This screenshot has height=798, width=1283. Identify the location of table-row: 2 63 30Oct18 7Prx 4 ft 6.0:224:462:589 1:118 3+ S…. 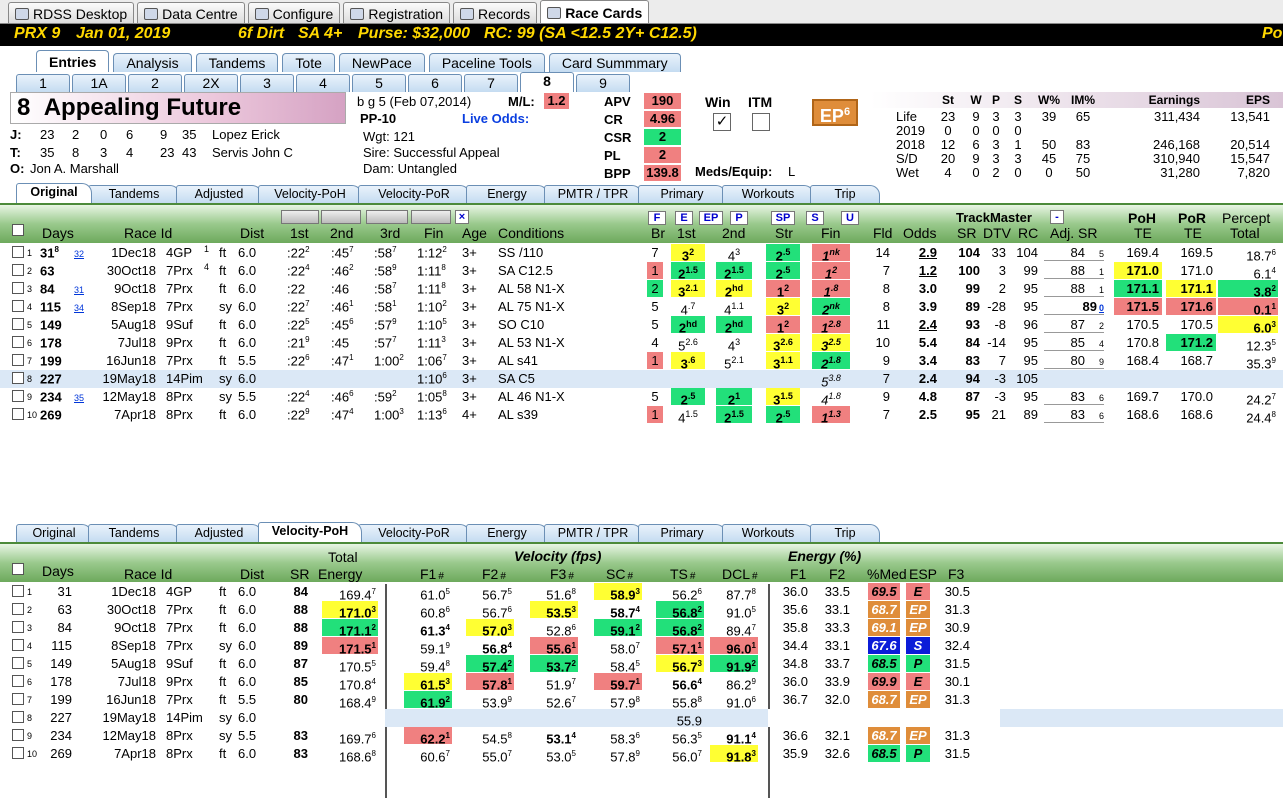
(641, 271).